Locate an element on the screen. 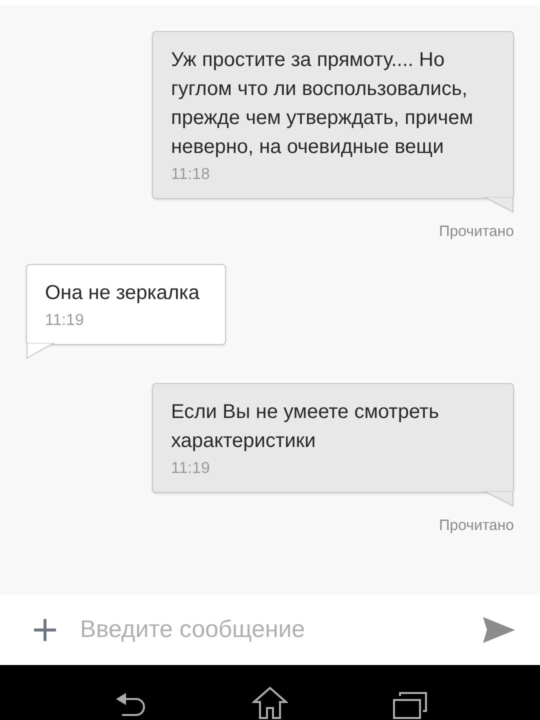 This screenshot has width=540, height=720. message-text: Она не зеркалка is located at coordinates (122, 293).